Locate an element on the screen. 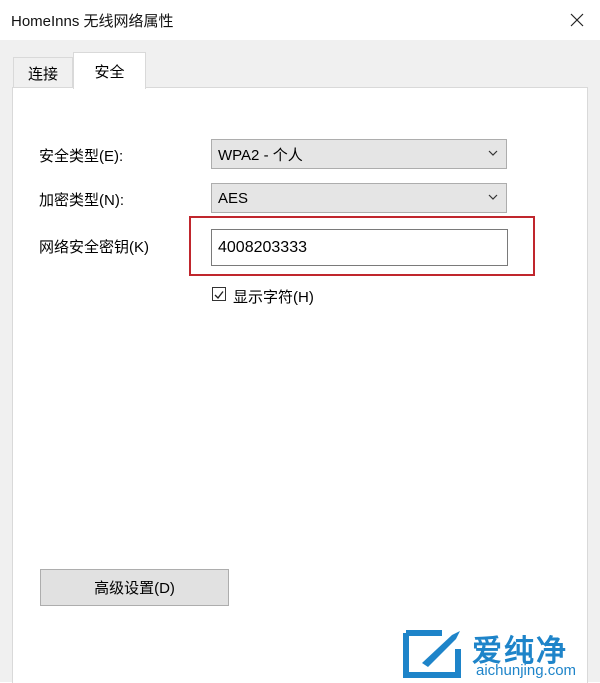 The image size is (600, 683). window-title: HomeInns 无线网络属性 is located at coordinates (92, 21).